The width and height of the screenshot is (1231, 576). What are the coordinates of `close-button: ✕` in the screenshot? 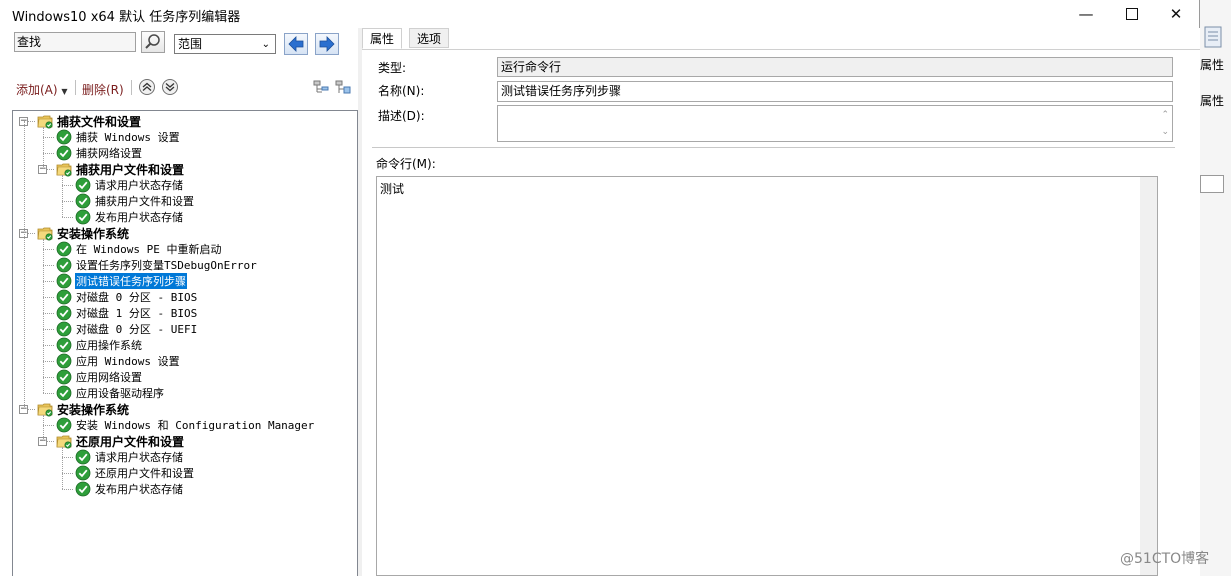 It's located at (1176, 14).